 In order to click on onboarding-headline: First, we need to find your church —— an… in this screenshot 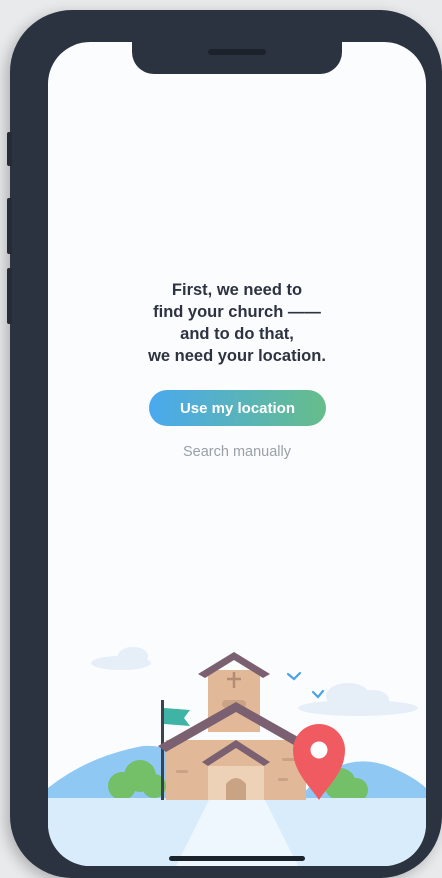, I will do `click(237, 323)`.